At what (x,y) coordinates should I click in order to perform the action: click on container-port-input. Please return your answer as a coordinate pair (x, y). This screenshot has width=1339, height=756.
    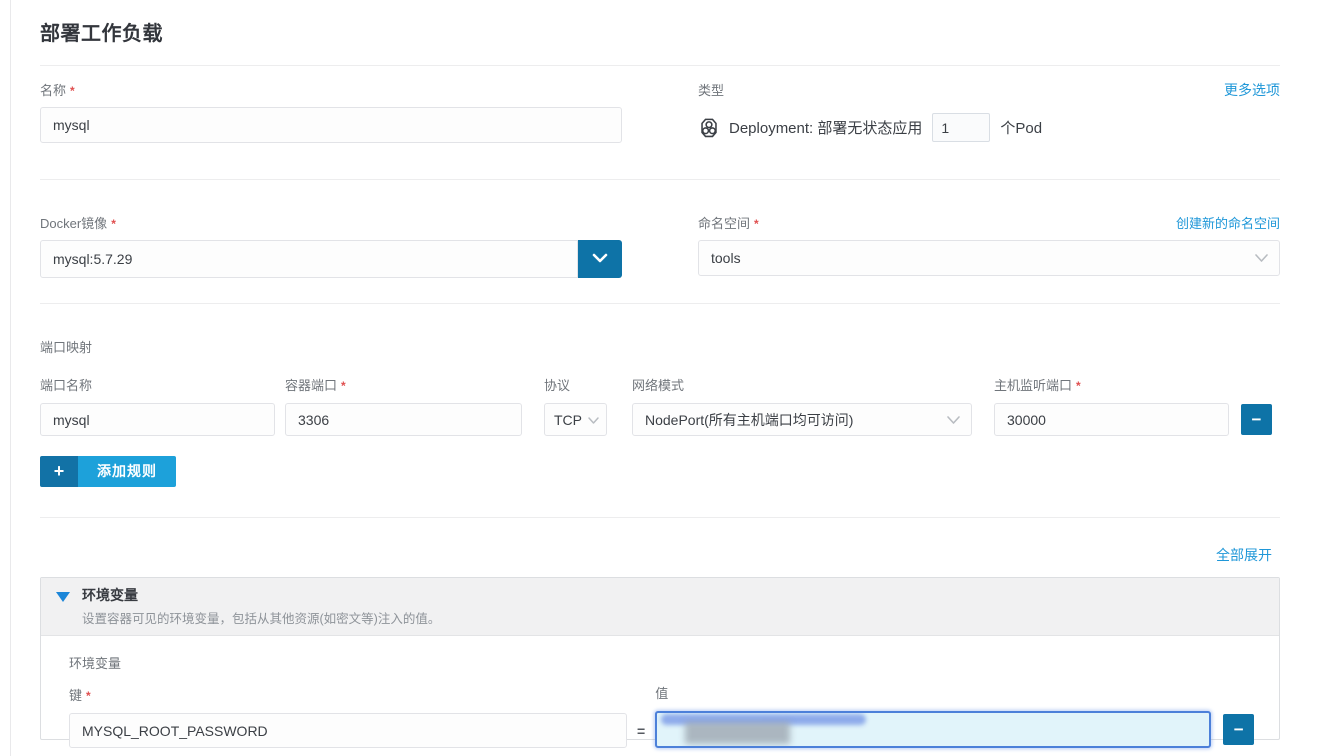
    Looking at the image, I should click on (403, 419).